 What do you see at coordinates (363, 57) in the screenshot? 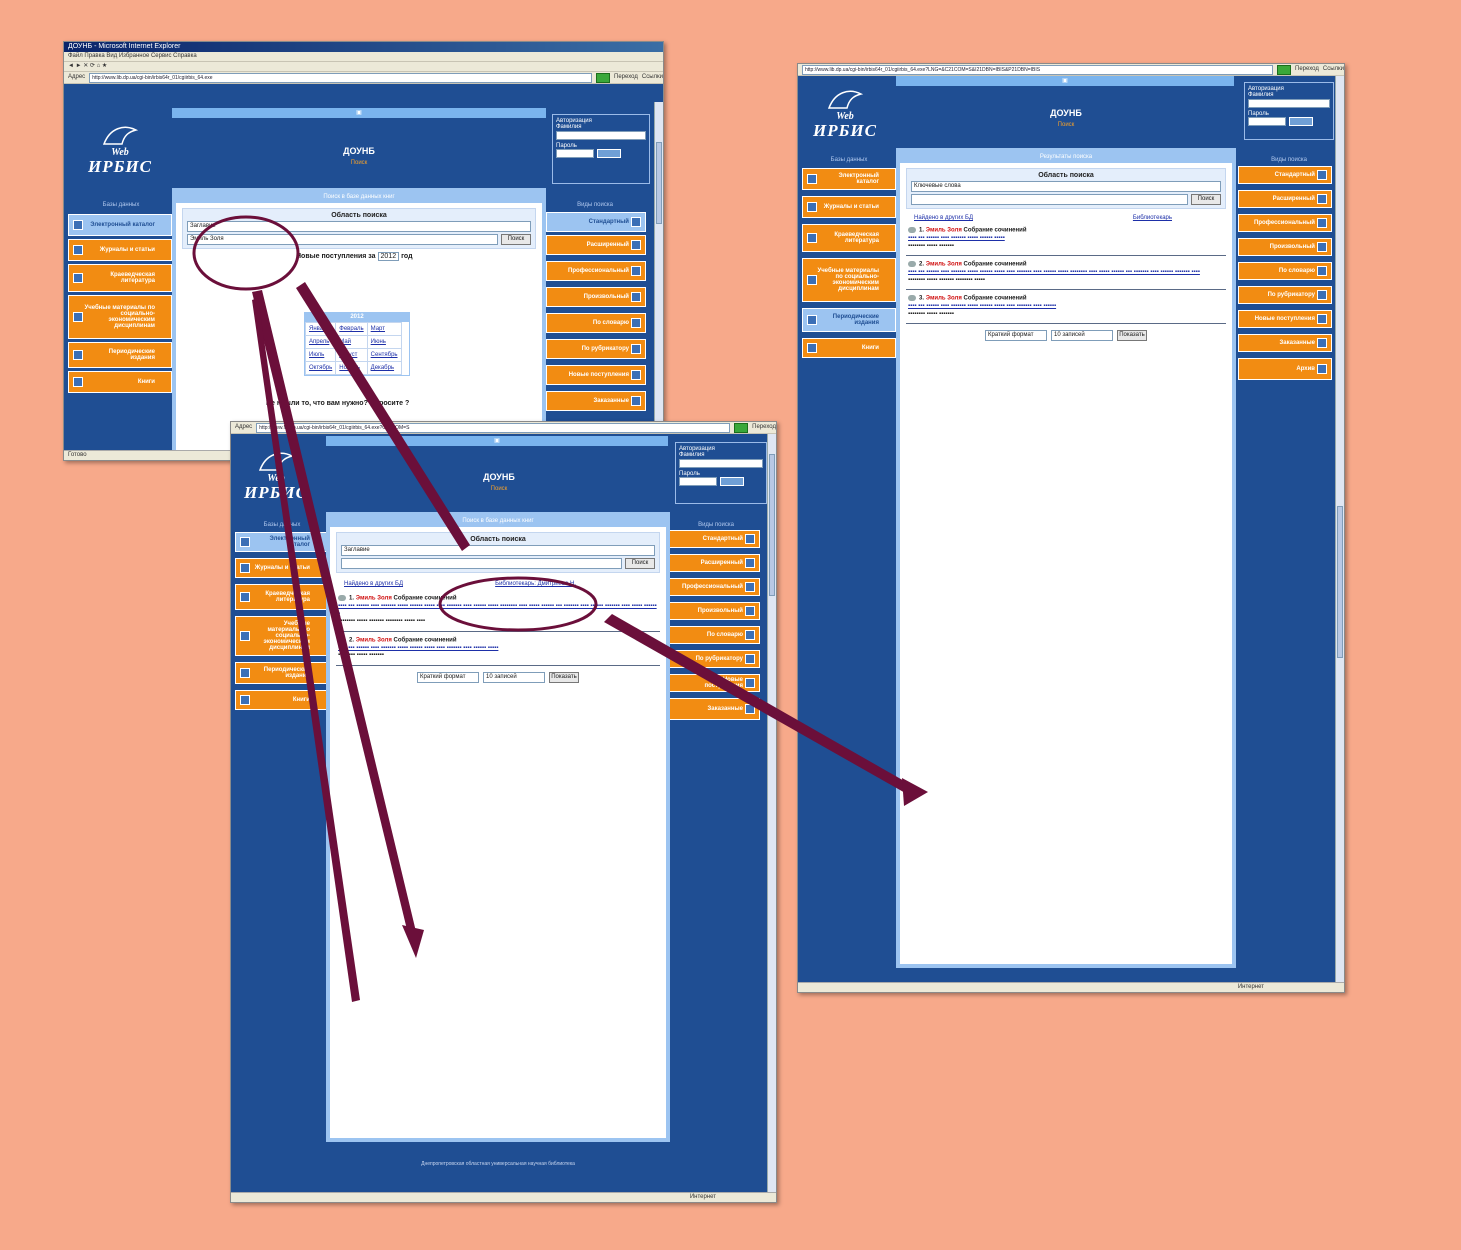
I see `menu-bar: Файл Правка Вид Избранное Сервис Справка` at bounding box center [363, 57].